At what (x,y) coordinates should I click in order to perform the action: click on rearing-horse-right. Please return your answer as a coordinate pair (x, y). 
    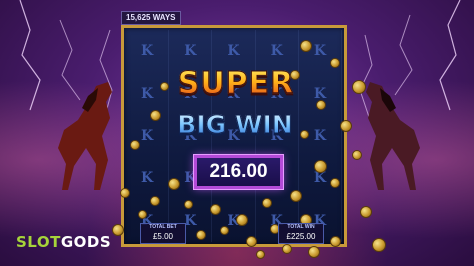
    Looking at the image, I should click on (393, 136).